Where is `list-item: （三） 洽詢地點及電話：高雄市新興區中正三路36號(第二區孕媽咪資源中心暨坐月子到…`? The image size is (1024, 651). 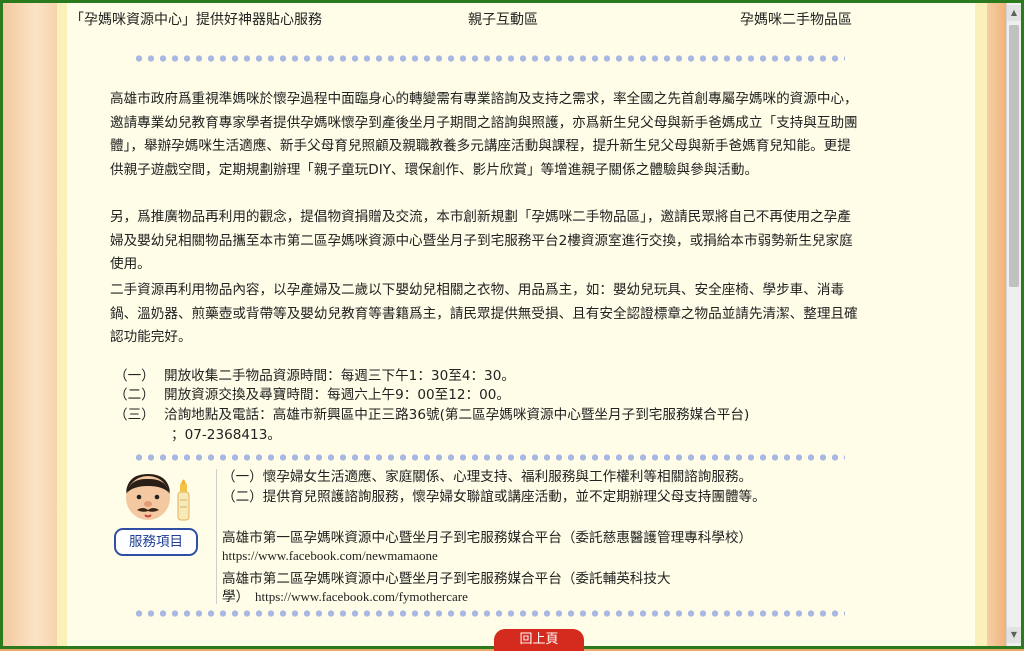 list-item: （三） 洽詢地點及電話：高雄市新興區中正三路36號(第二區孕媽咪資源中心暨坐月子到… is located at coordinates (432, 415).